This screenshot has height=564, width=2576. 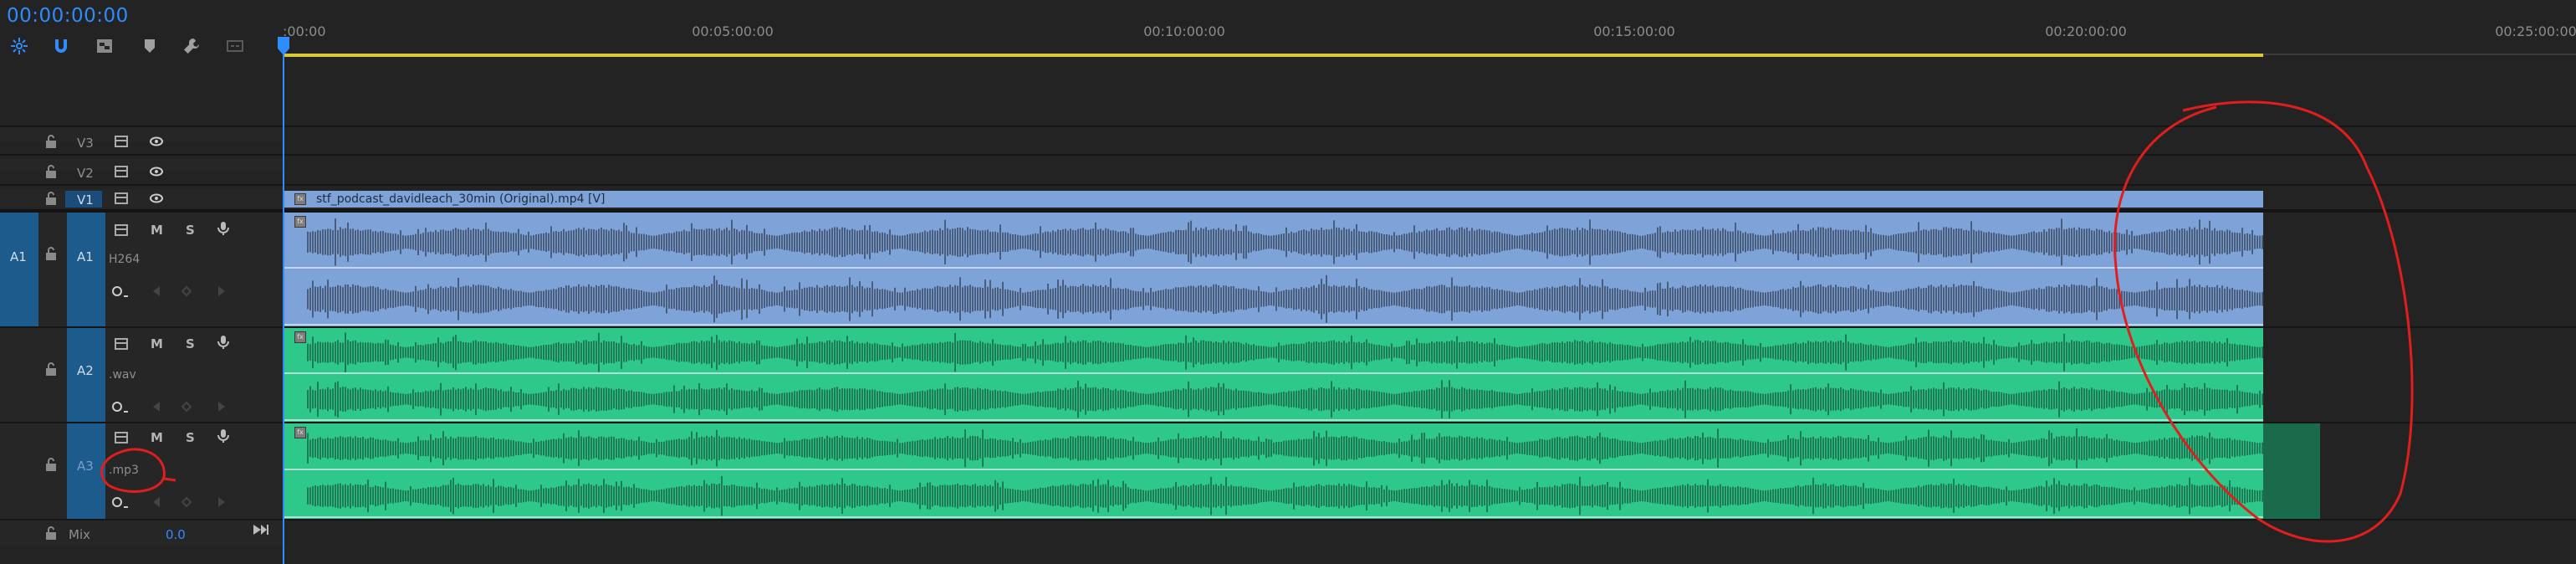 What do you see at coordinates (141, 375) in the screenshot?
I see `track-header-a2` at bounding box center [141, 375].